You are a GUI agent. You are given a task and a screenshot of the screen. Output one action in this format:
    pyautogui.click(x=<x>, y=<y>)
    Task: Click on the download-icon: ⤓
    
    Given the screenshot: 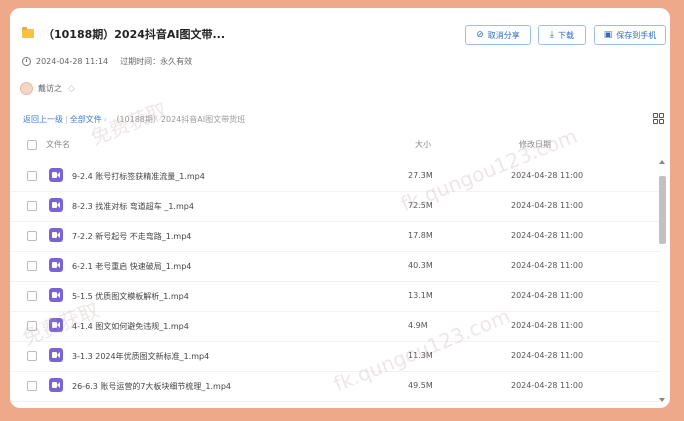 What is the action you would take?
    pyautogui.click(x=552, y=34)
    